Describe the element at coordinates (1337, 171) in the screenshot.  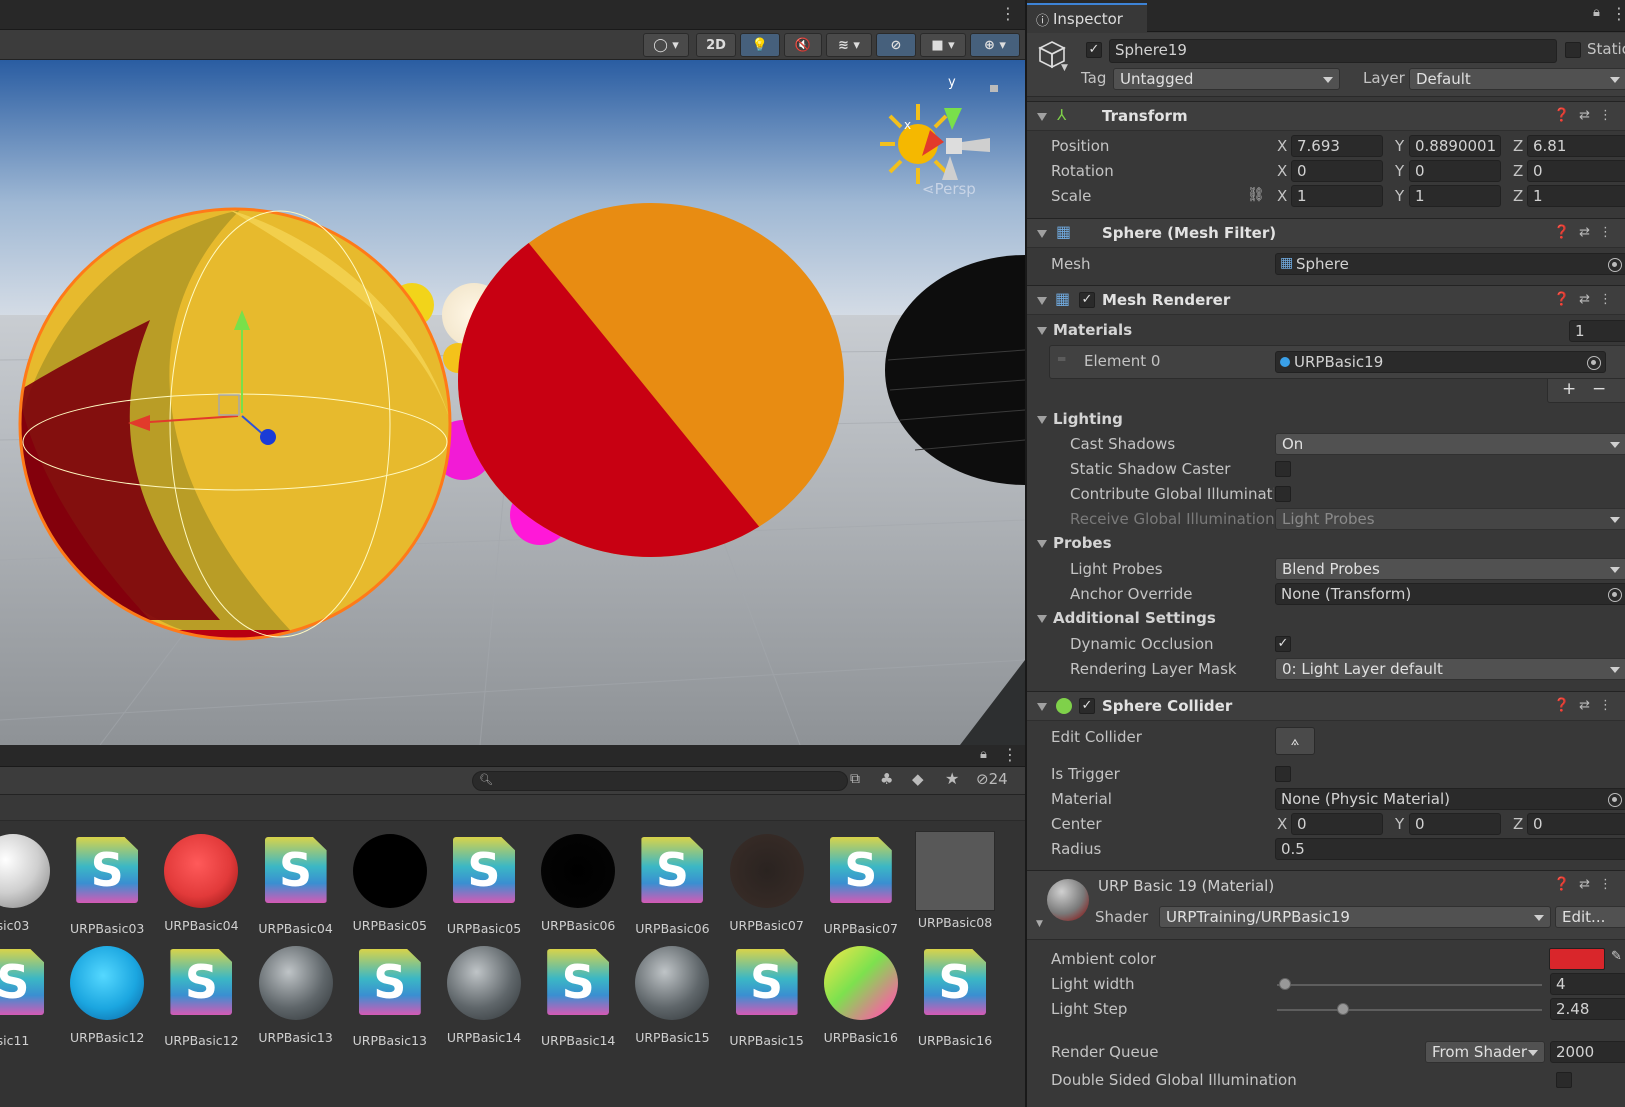
I see `rotation-x-field: 0` at that location.